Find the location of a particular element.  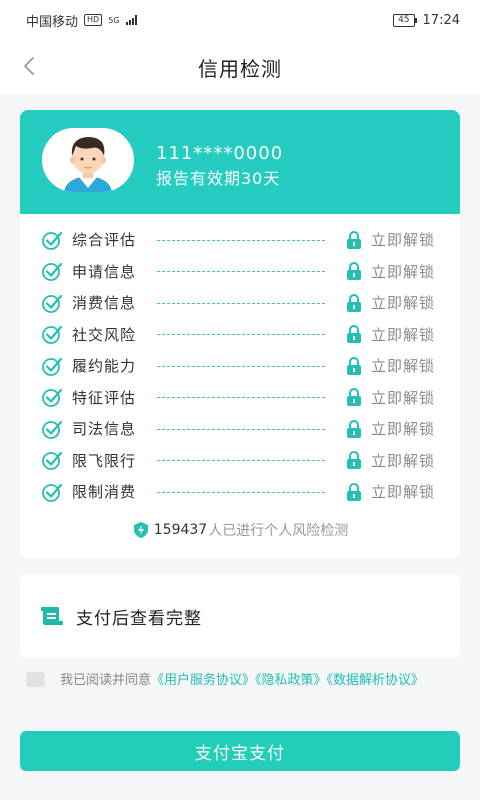

user-header: 111****0000 报告有效期30天 is located at coordinates (240, 162).